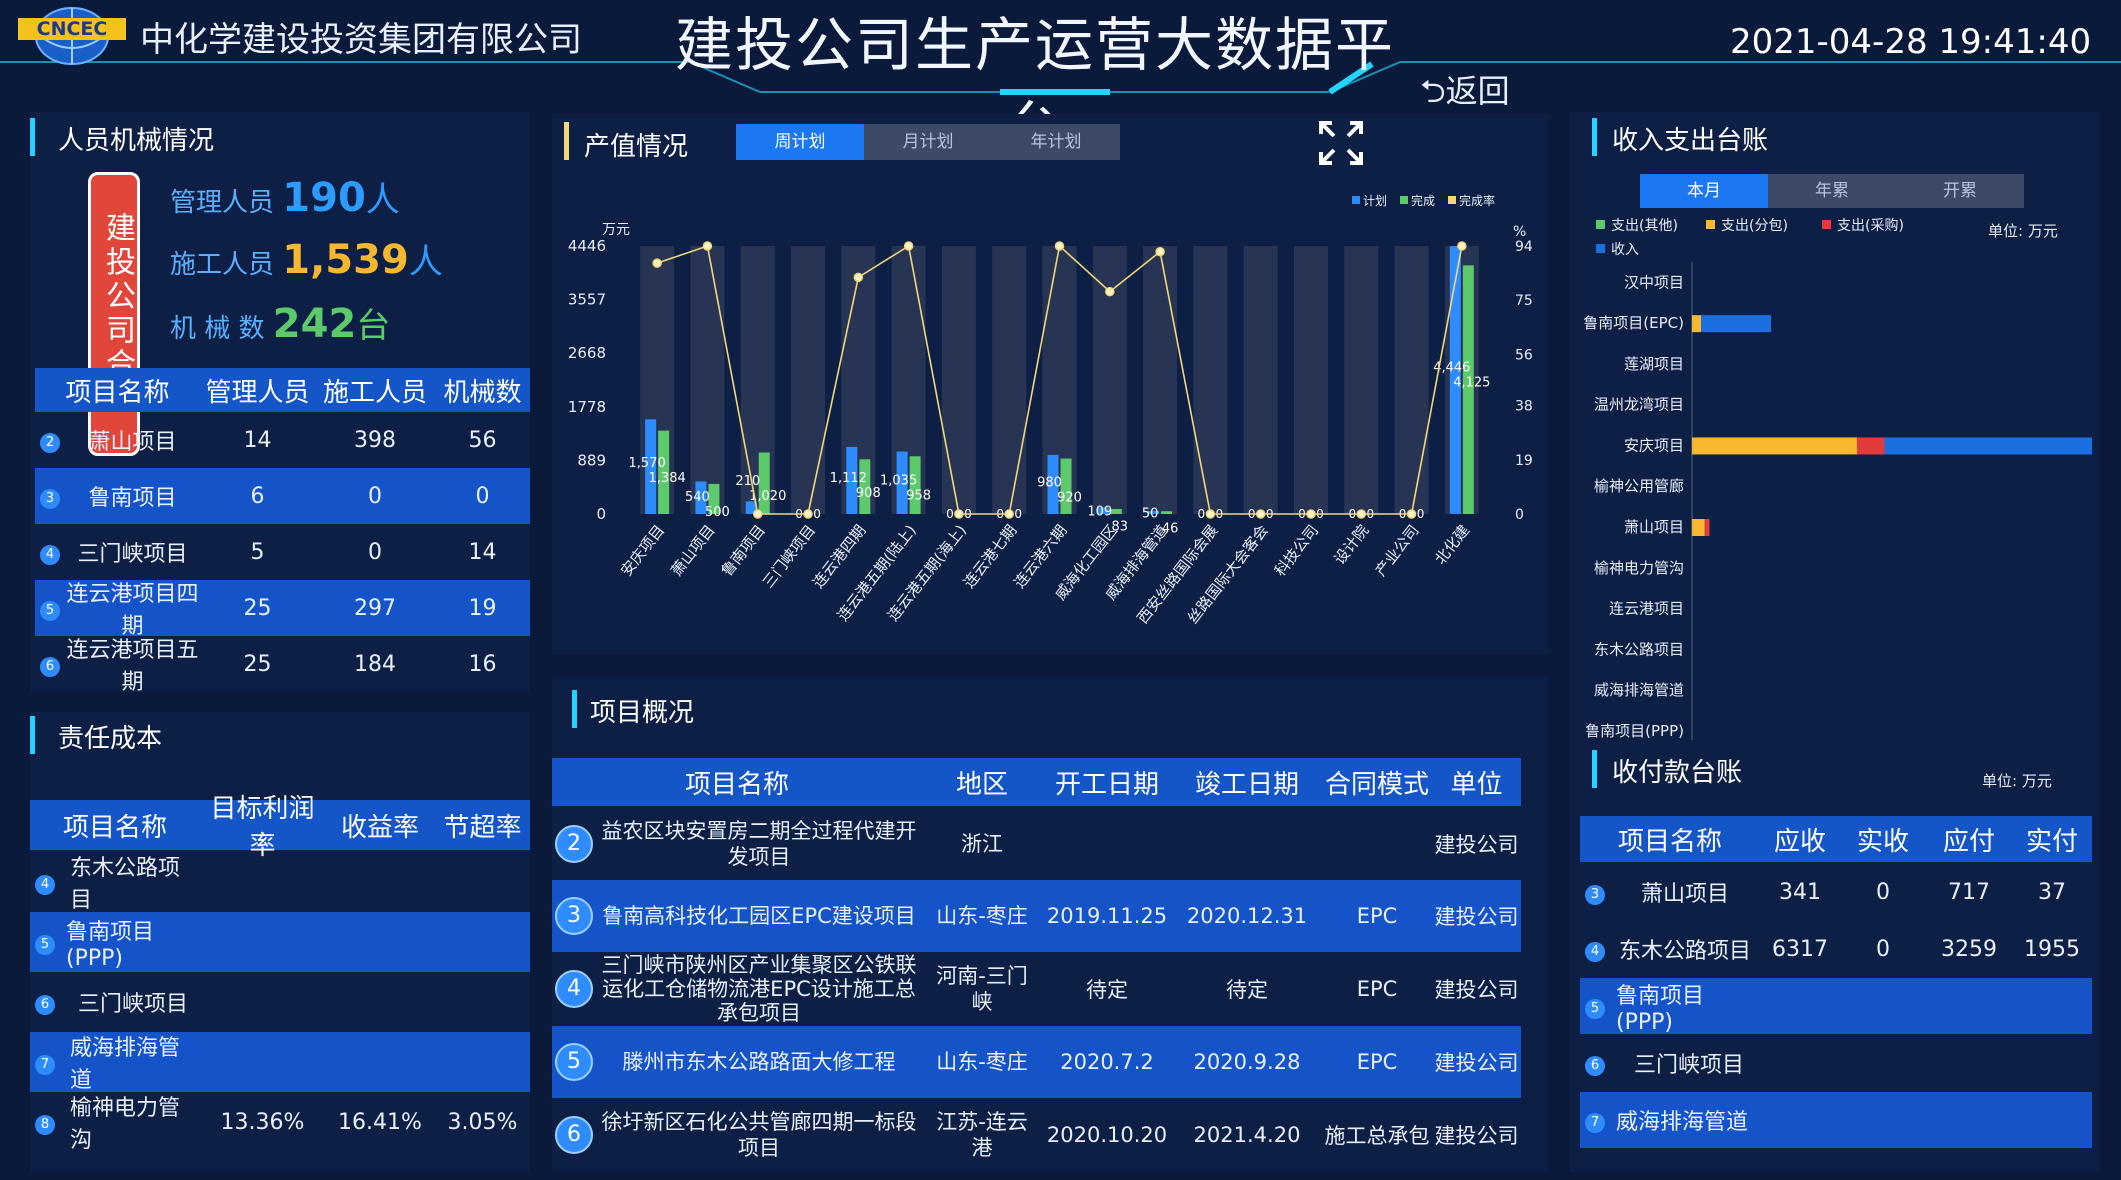 This screenshot has width=2121, height=1180. Describe the element at coordinates (482, 440) in the screenshot. I see `machines-cell: 56` at that location.